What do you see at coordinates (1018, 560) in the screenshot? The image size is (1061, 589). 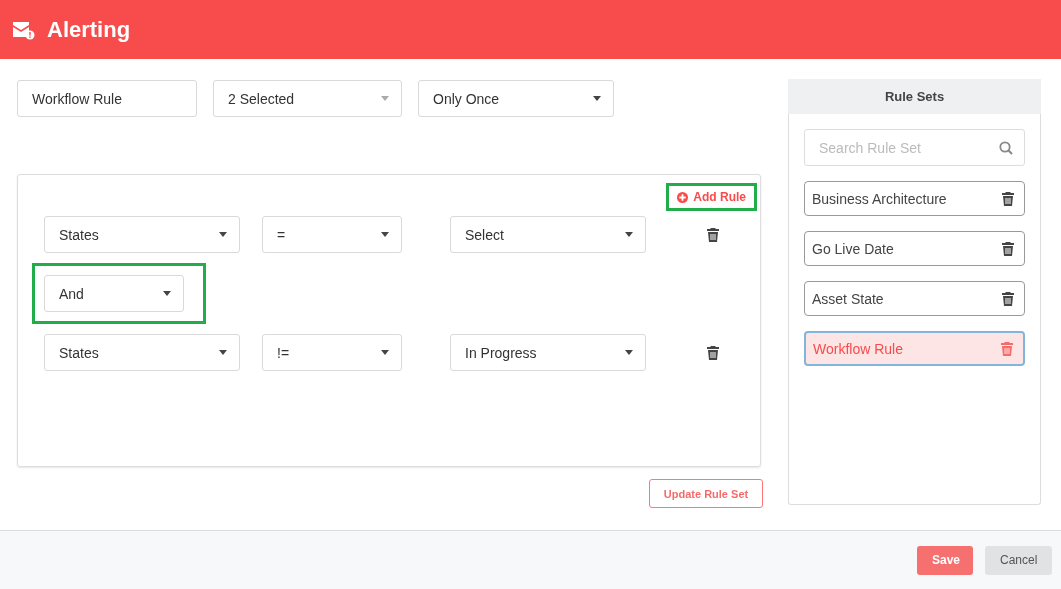 I see `cancel-button: Cancel` at bounding box center [1018, 560].